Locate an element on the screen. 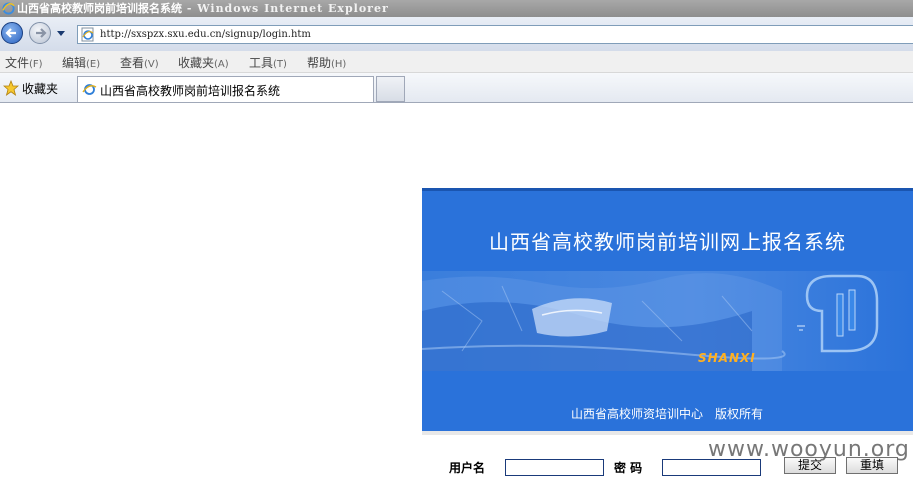  username-label: 用户名 is located at coordinates (467, 468).